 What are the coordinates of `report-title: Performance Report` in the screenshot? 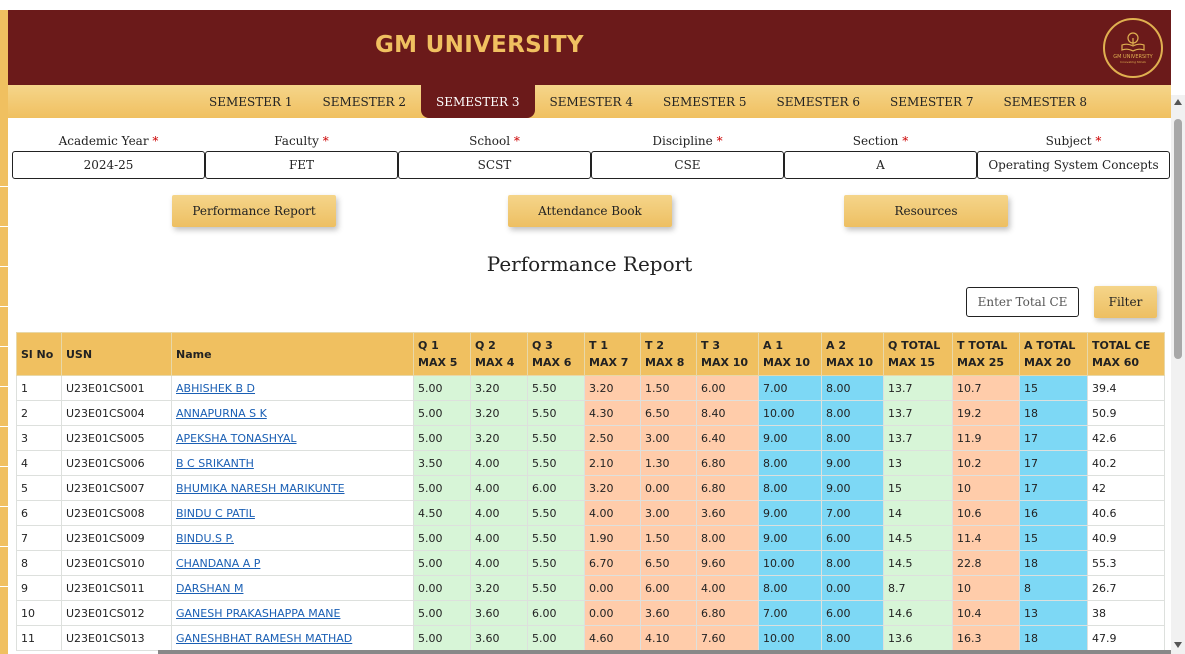 It's located at (589, 264).